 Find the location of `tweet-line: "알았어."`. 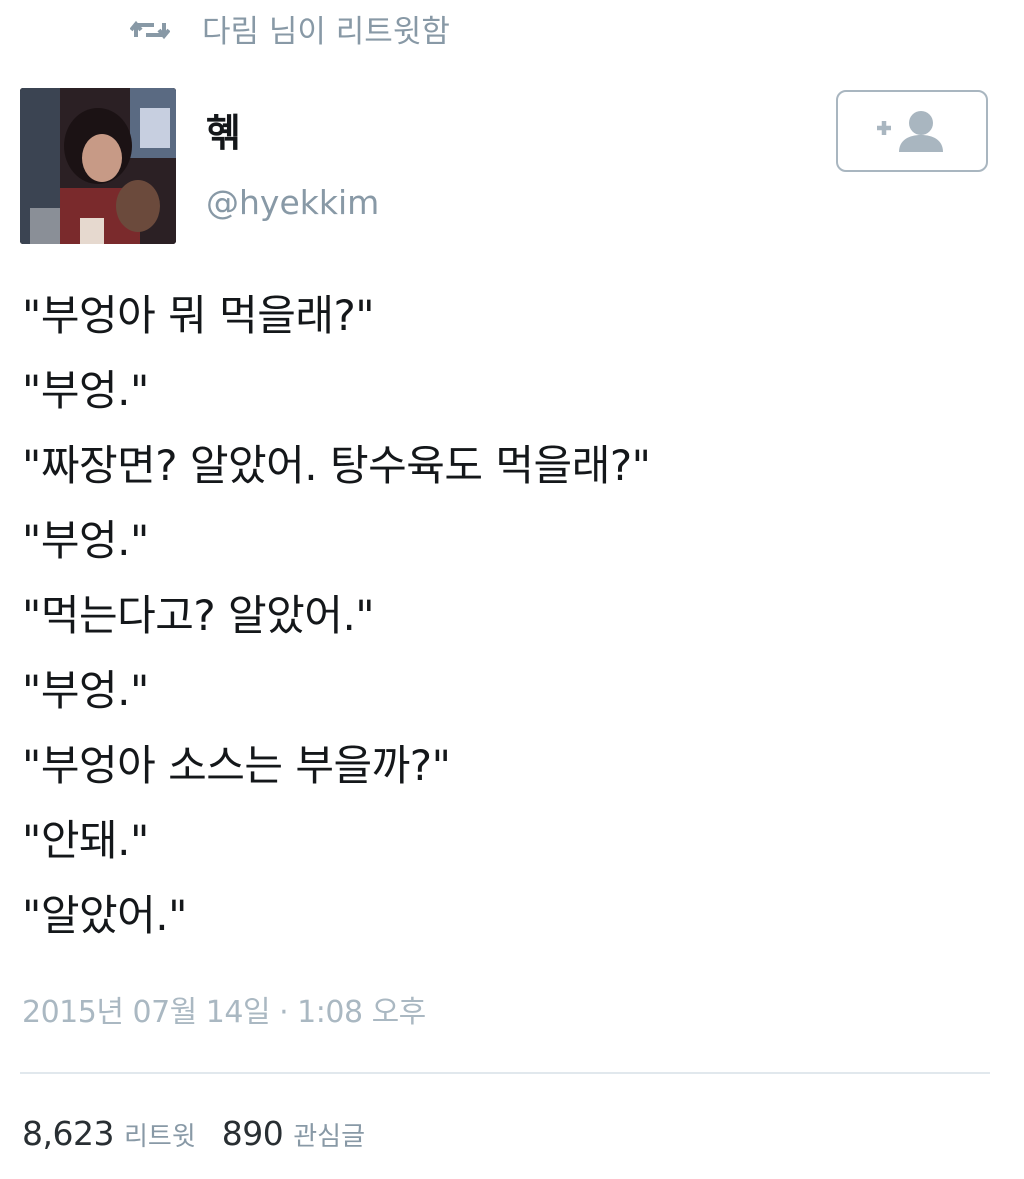

tweet-line: "알았어." is located at coordinates (104, 915).